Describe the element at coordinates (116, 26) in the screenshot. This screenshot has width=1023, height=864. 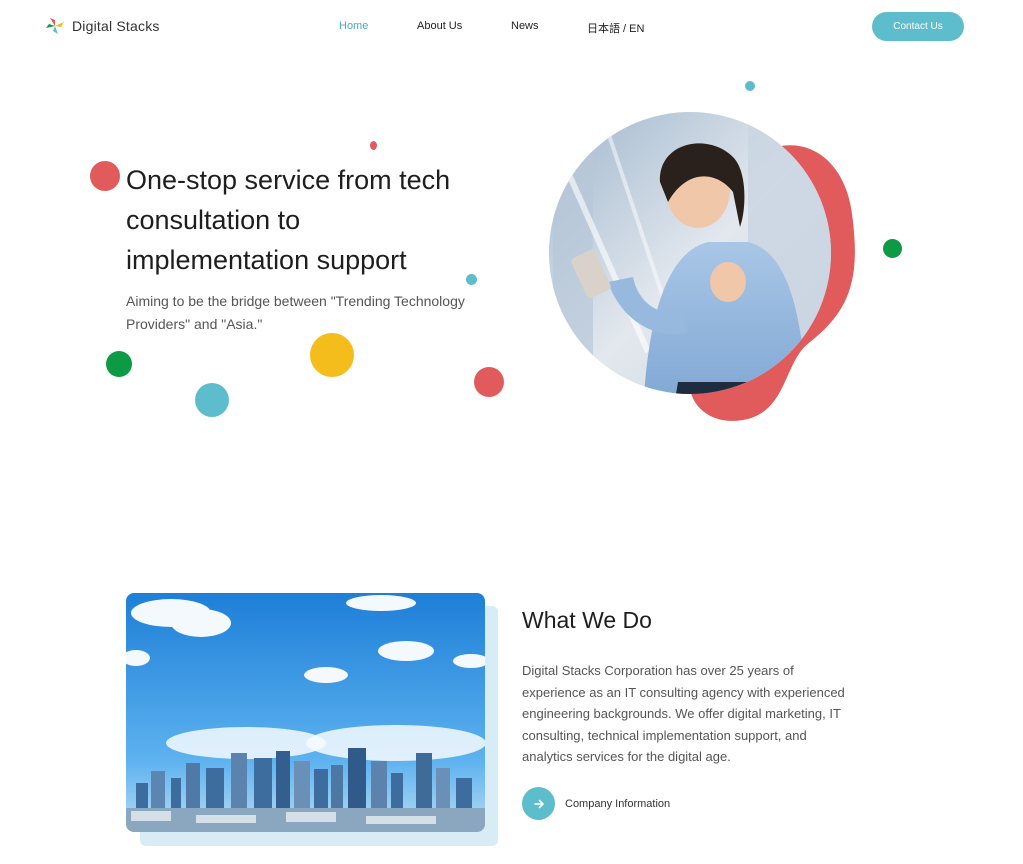
I see `logo-text: Digital Stacks` at that location.